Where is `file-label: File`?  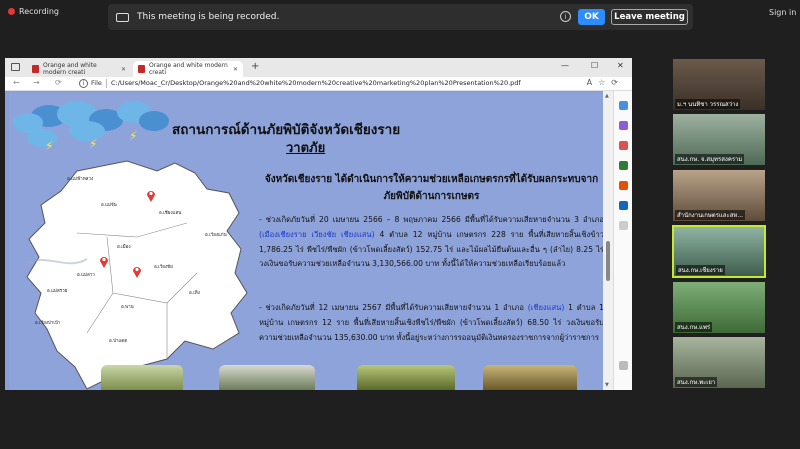
file-label: File is located at coordinates (96, 83).